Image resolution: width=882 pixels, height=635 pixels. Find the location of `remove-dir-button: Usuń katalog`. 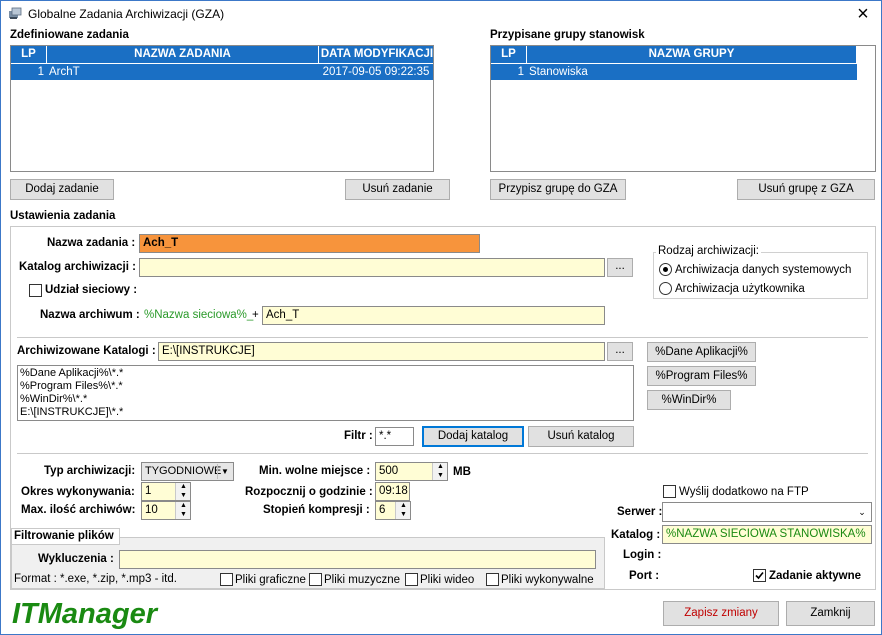

remove-dir-button: Usuń katalog is located at coordinates (581, 436).